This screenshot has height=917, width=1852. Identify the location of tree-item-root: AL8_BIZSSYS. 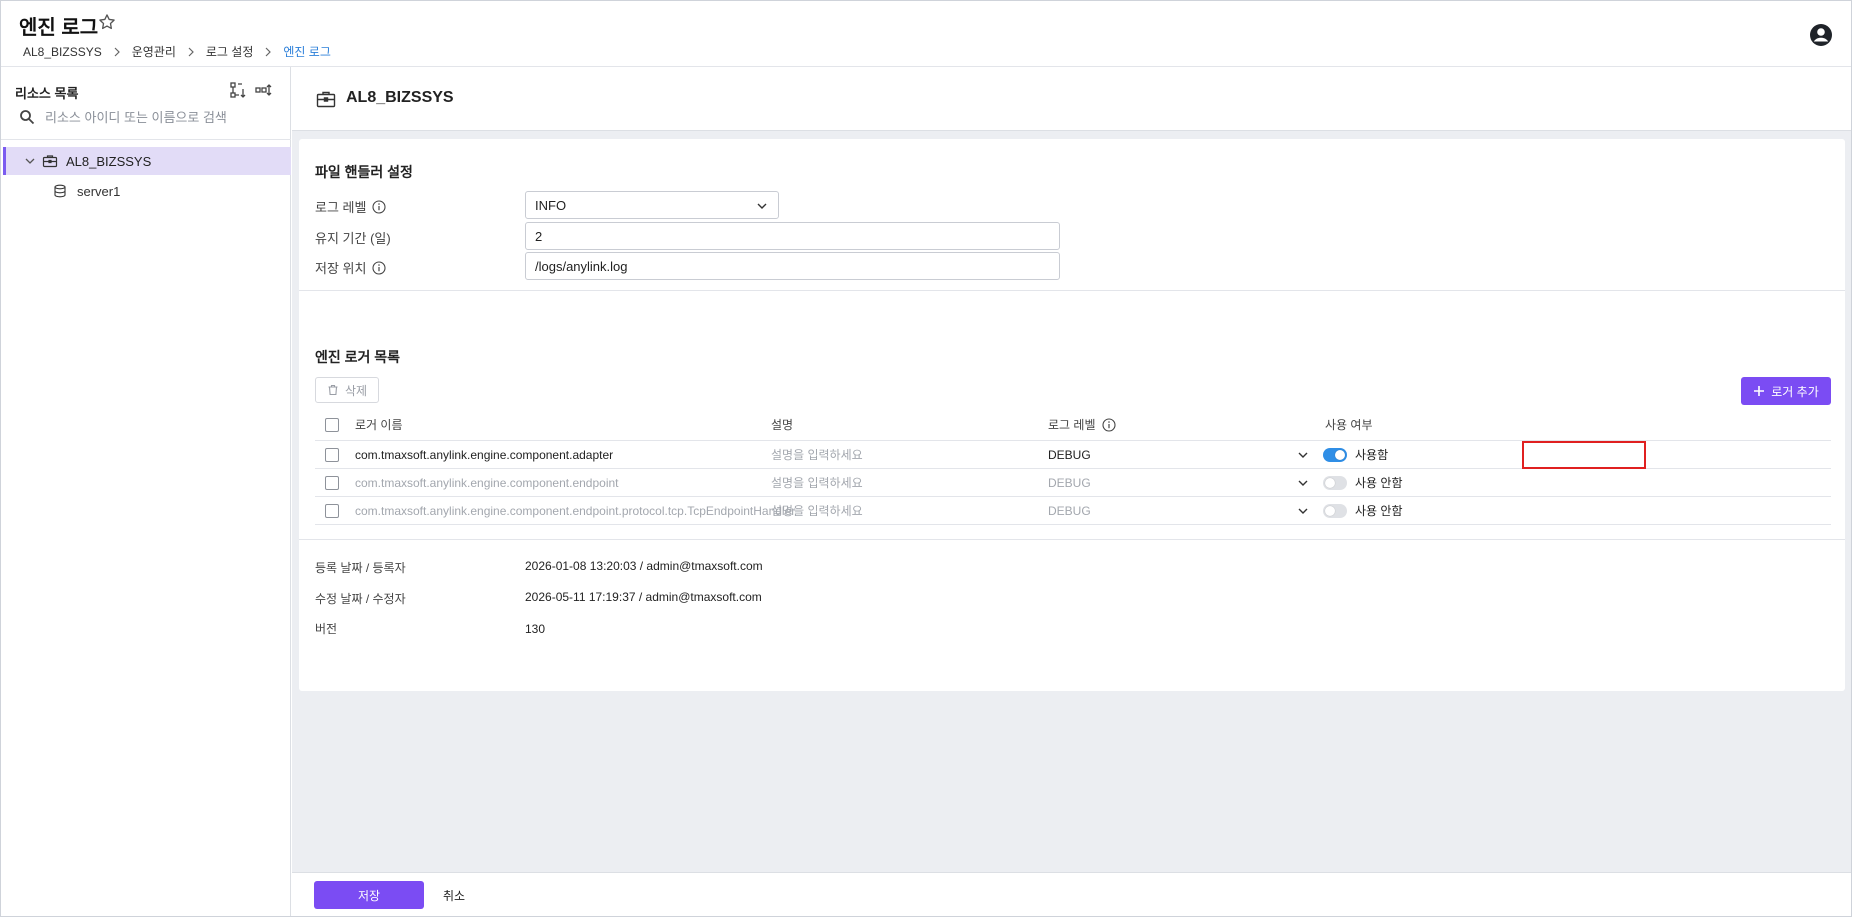
(147, 161).